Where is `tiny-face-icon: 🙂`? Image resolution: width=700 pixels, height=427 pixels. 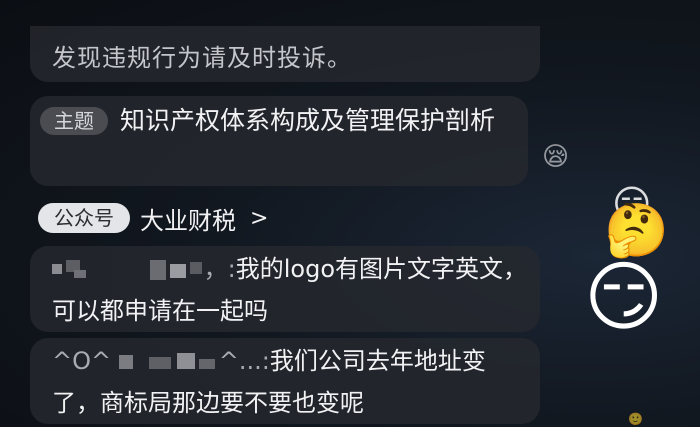
tiny-face-icon: 🙂 is located at coordinates (635, 419).